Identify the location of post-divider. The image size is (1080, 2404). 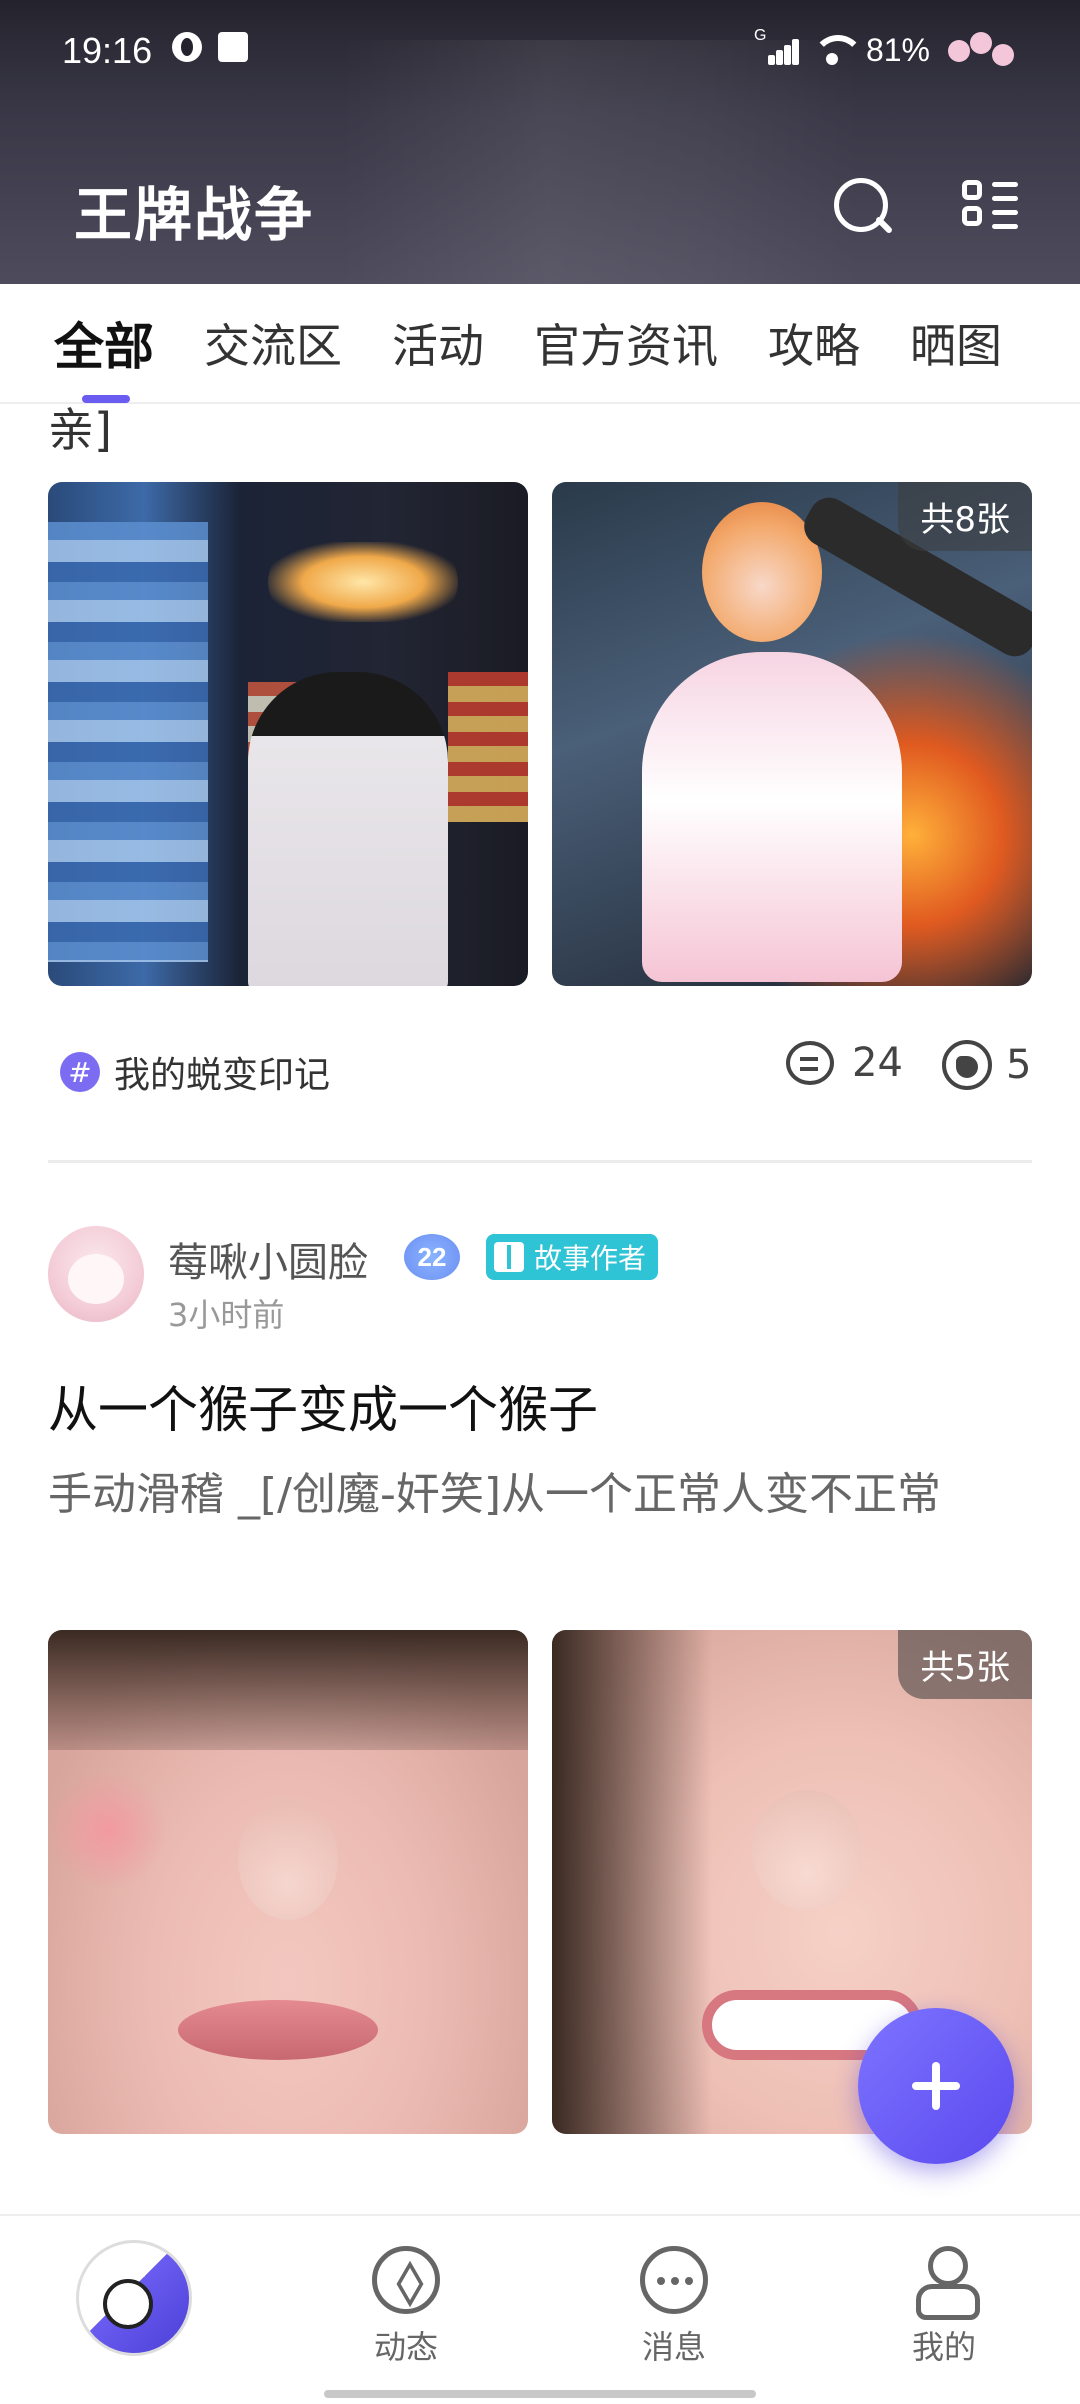
(540, 1161).